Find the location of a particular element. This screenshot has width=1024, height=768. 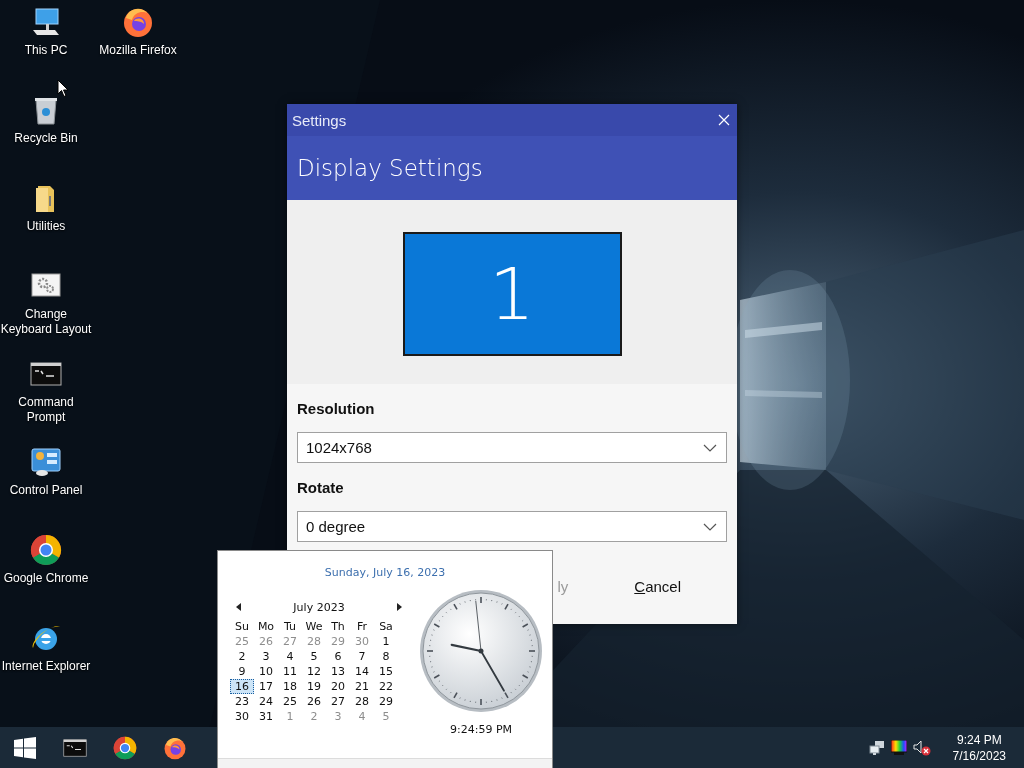

monitor-tile: 1 is located at coordinates (512, 294).